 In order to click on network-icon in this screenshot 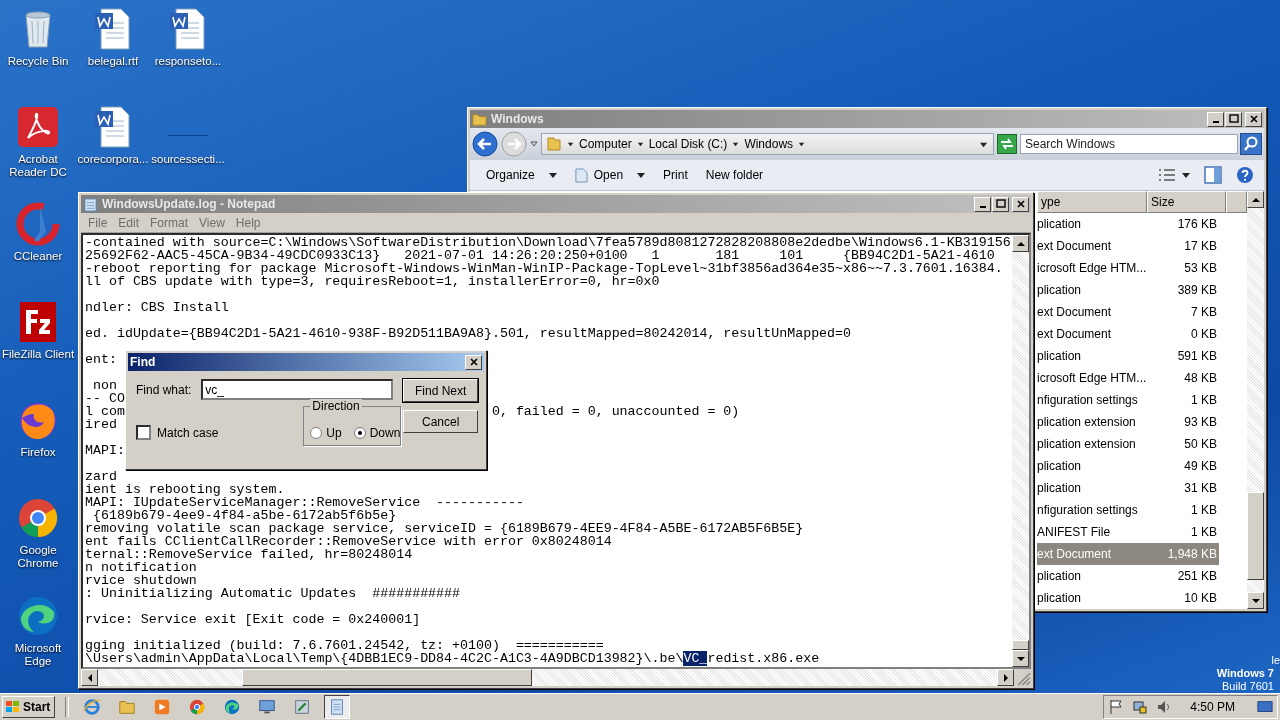, I will do `click(1140, 707)`.